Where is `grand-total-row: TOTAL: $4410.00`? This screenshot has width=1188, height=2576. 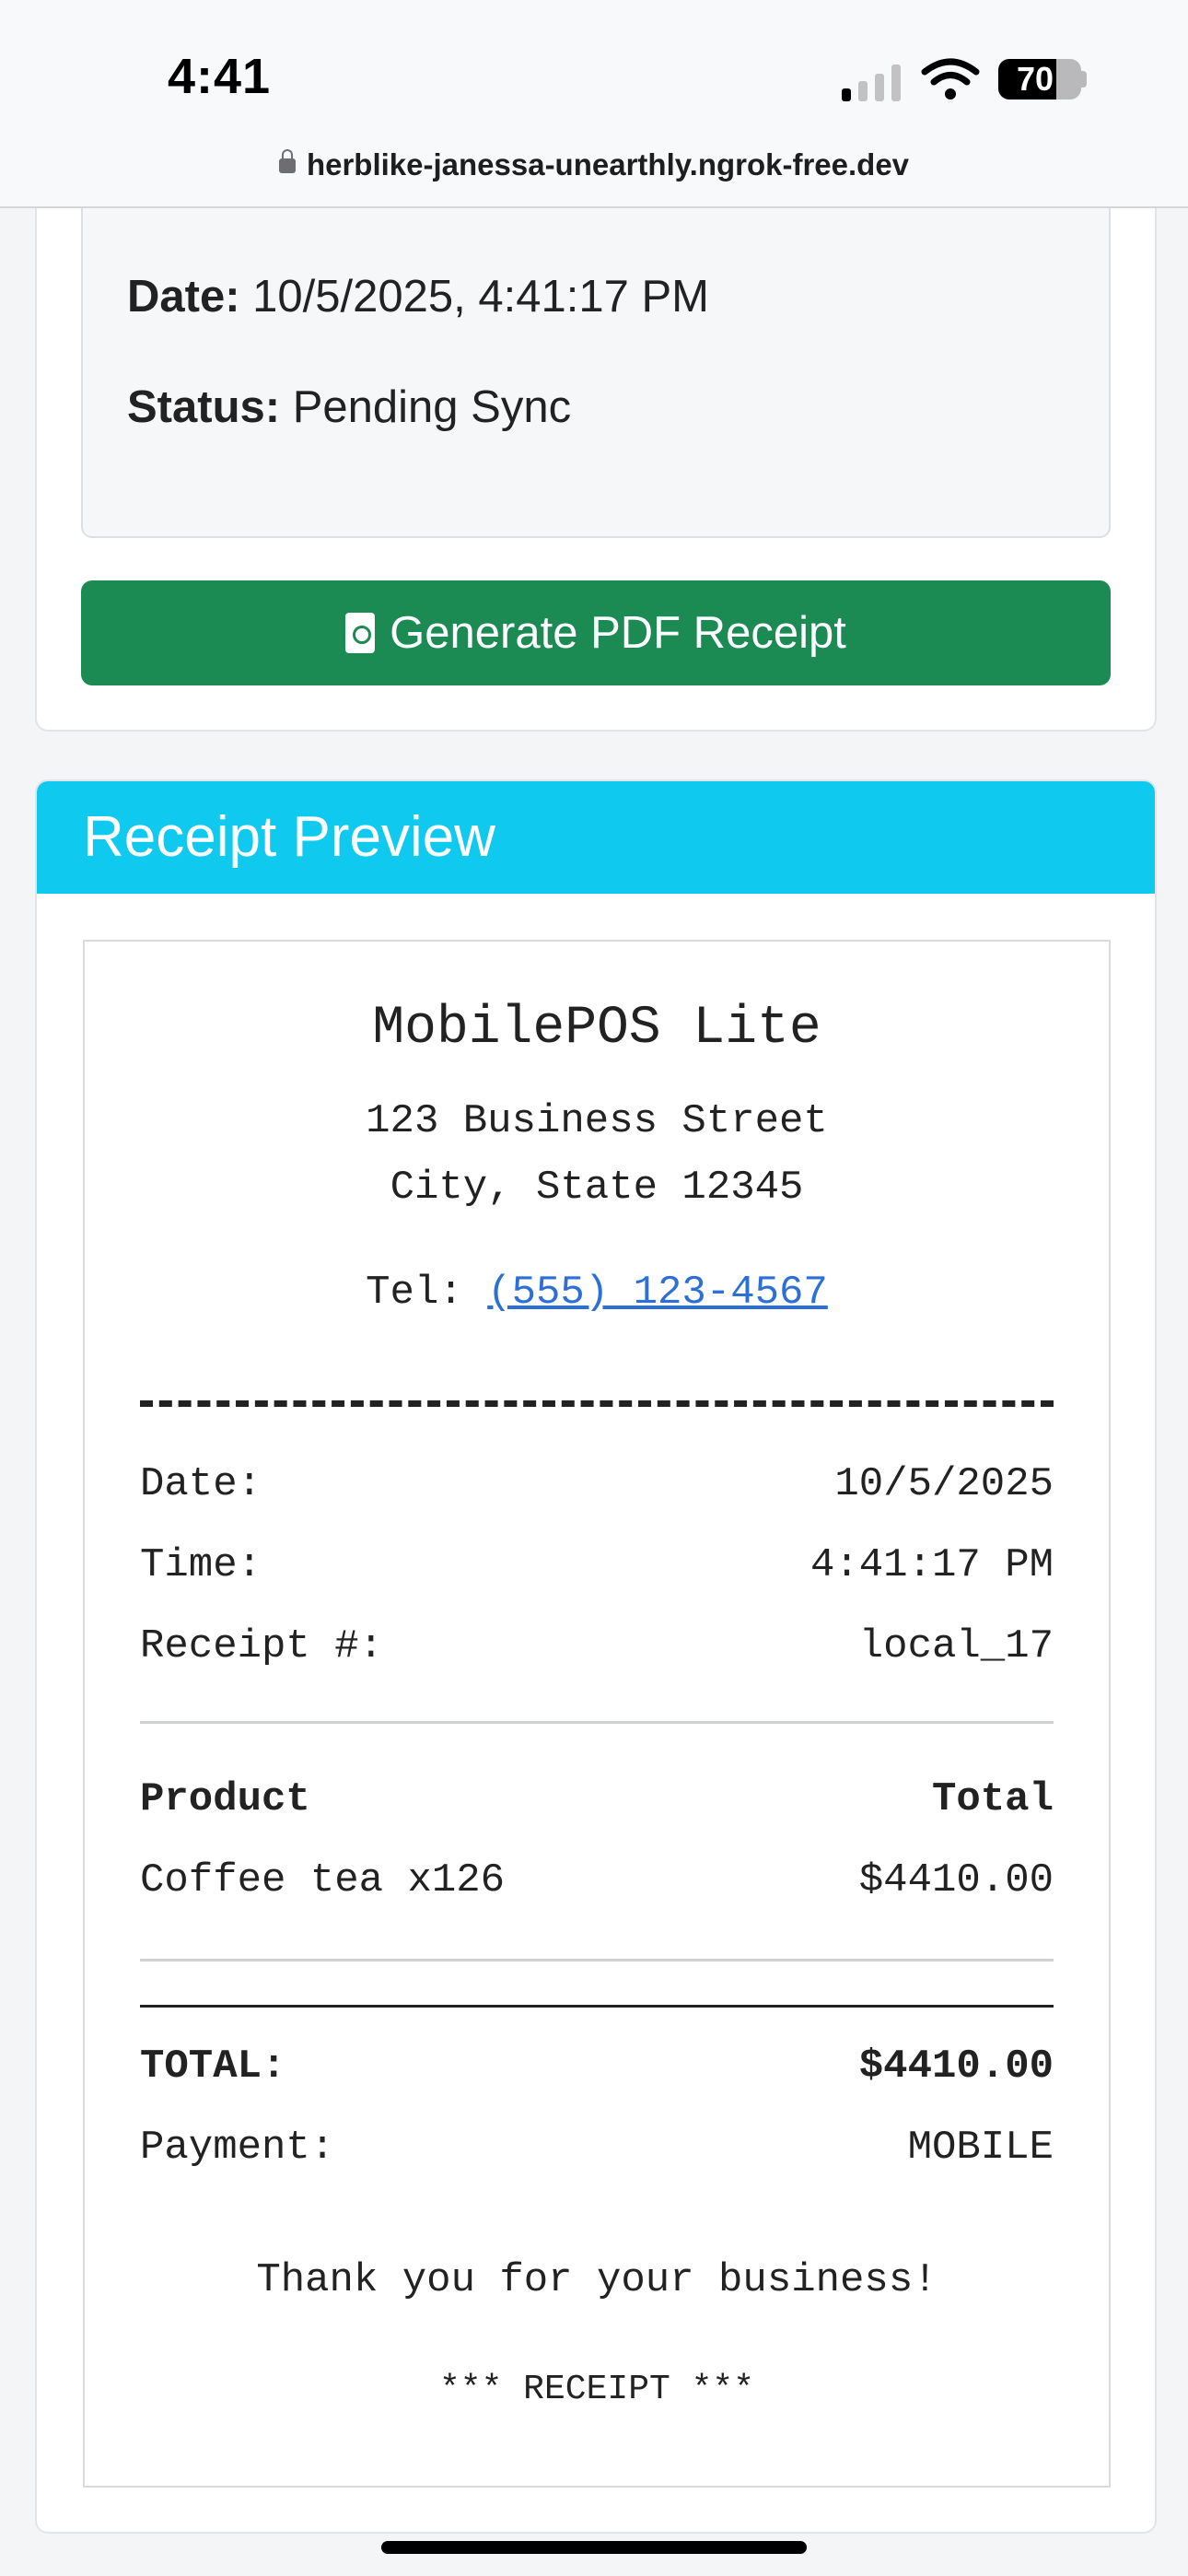 grand-total-row: TOTAL: $4410.00 is located at coordinates (597, 2066).